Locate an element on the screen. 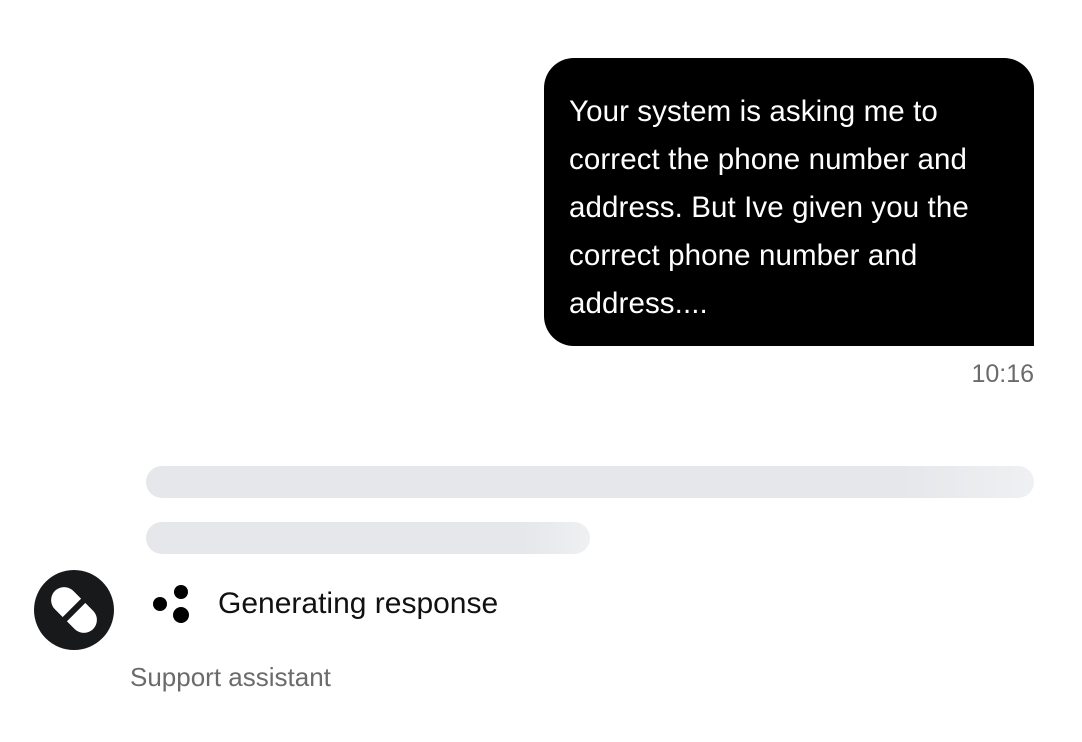 This screenshot has height=742, width=1082. assistant-avatar is located at coordinates (74, 610).